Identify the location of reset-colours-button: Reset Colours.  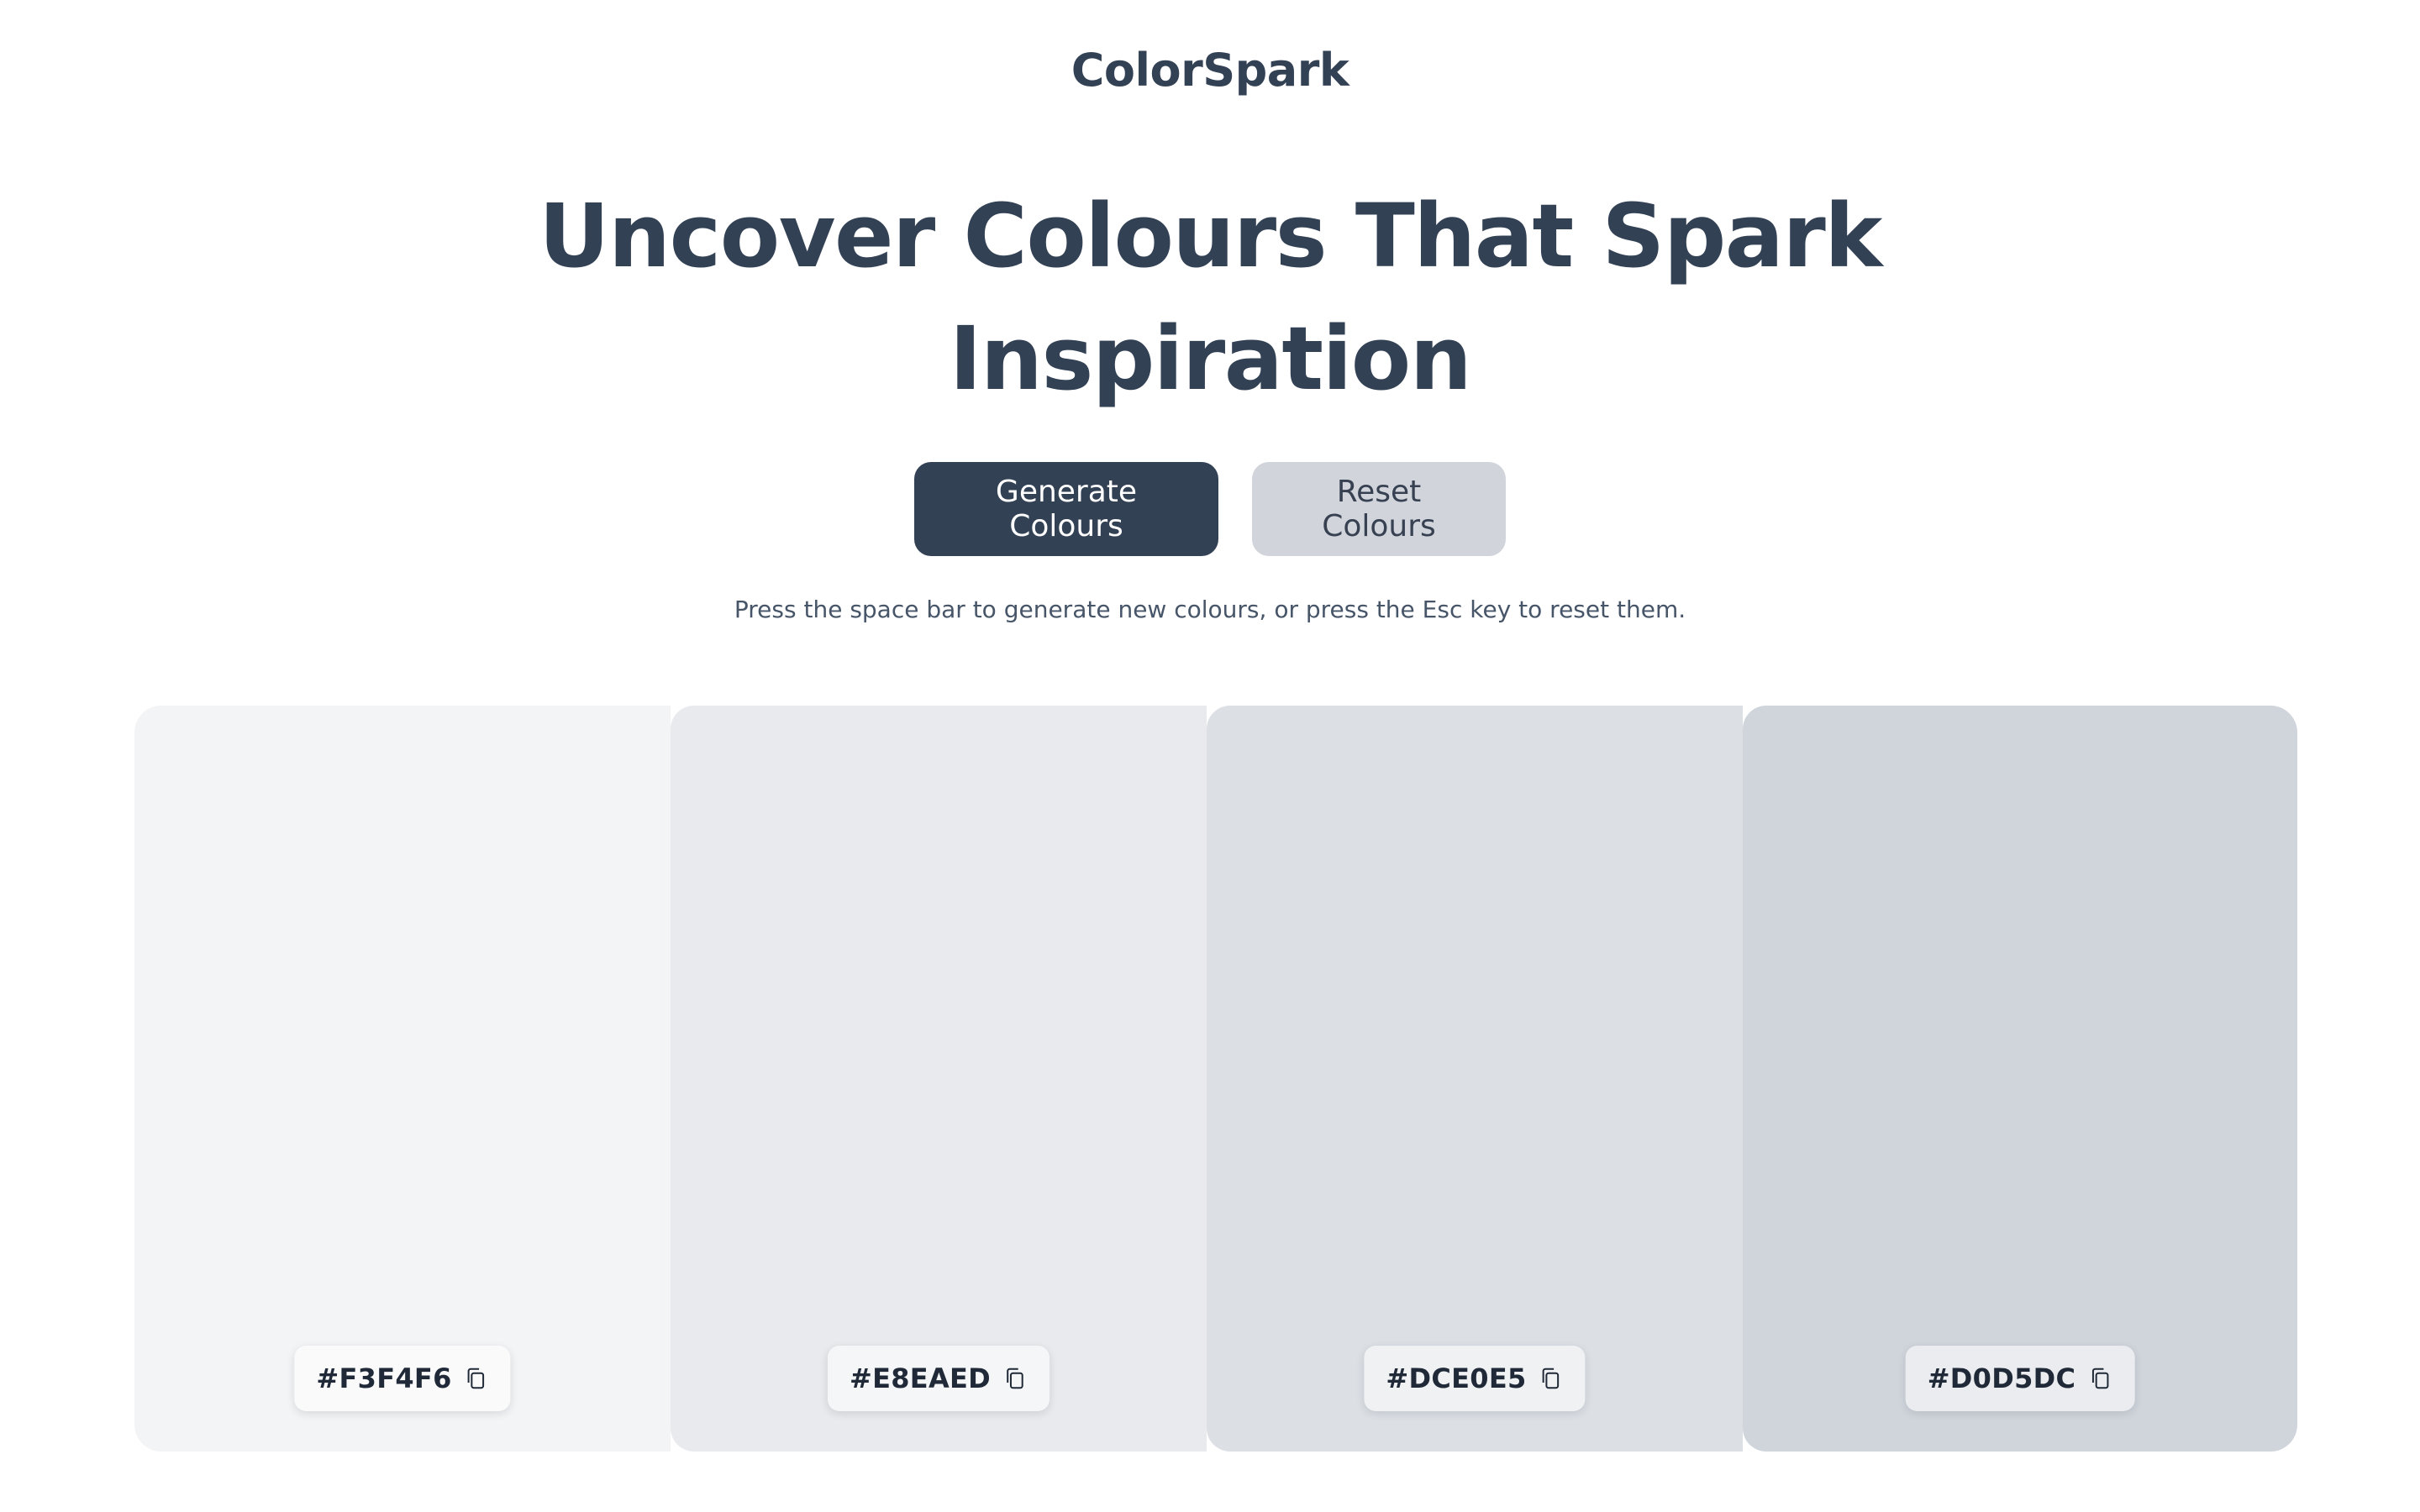
(1379, 509).